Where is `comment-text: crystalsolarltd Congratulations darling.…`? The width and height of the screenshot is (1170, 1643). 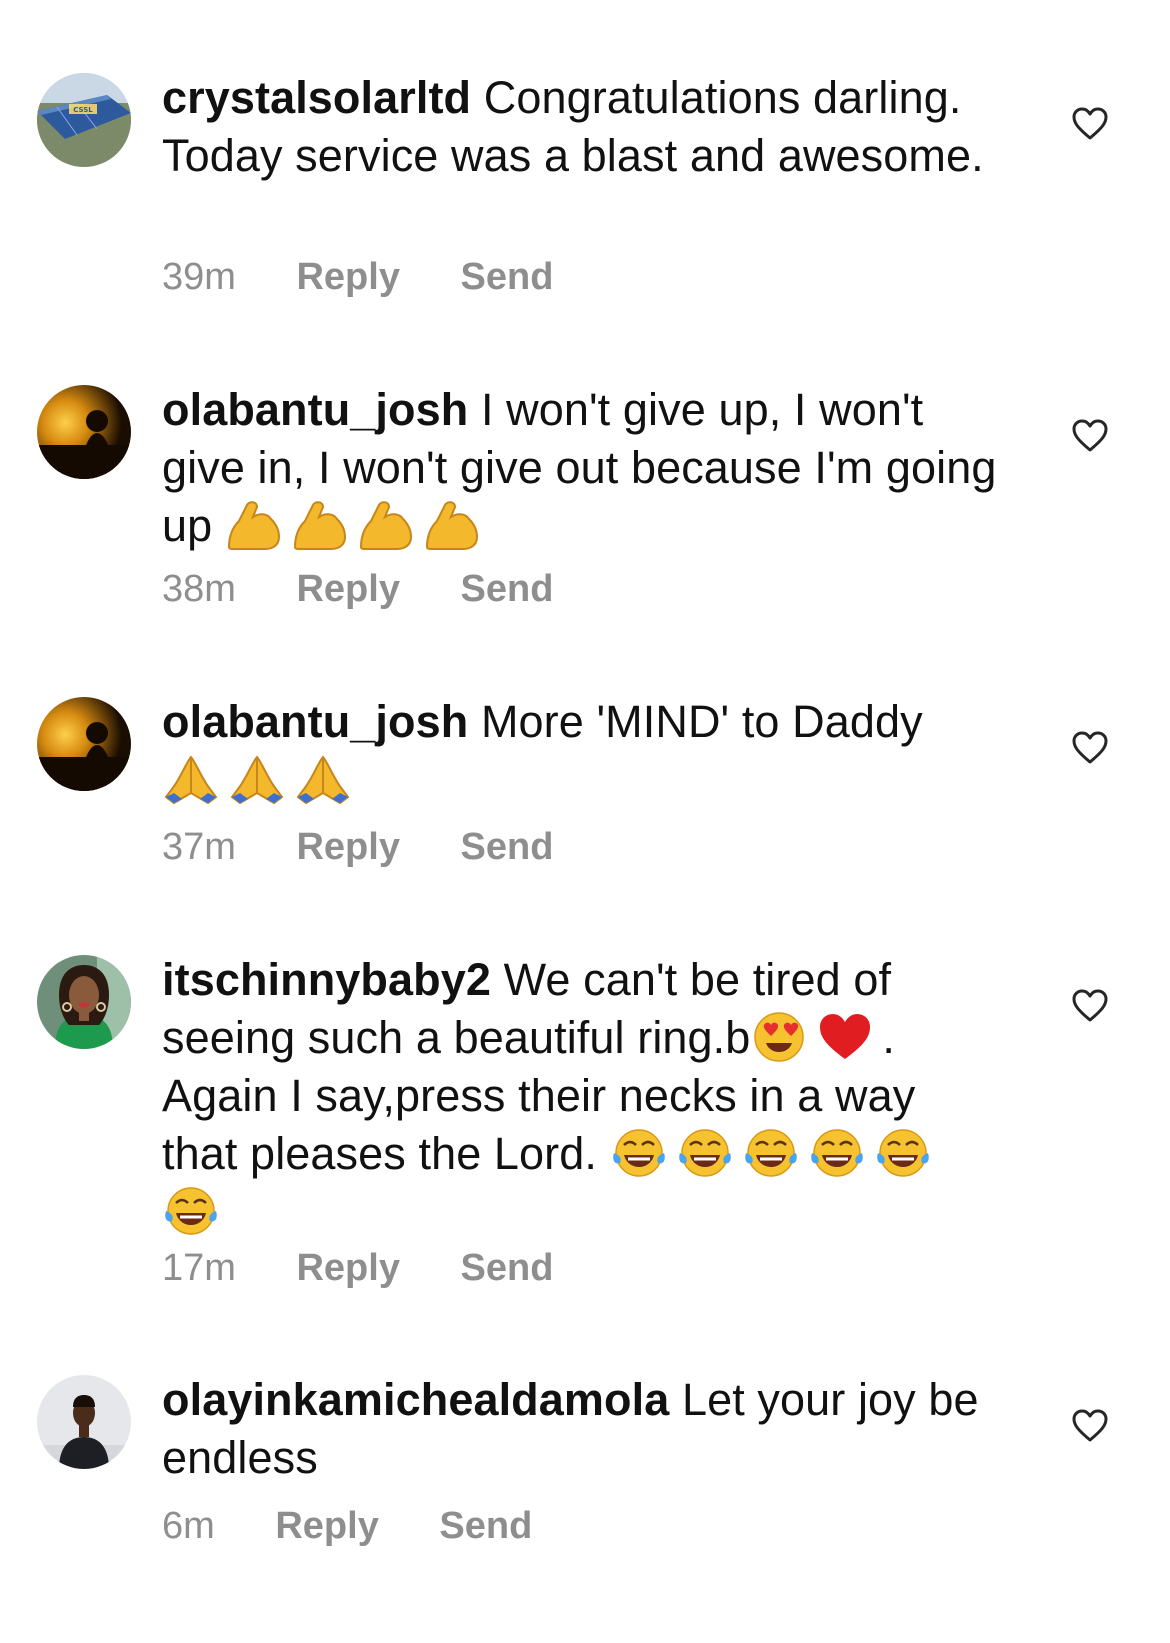 comment-text: crystalsolarltd Congratulations darling.… is located at coordinates (582, 127).